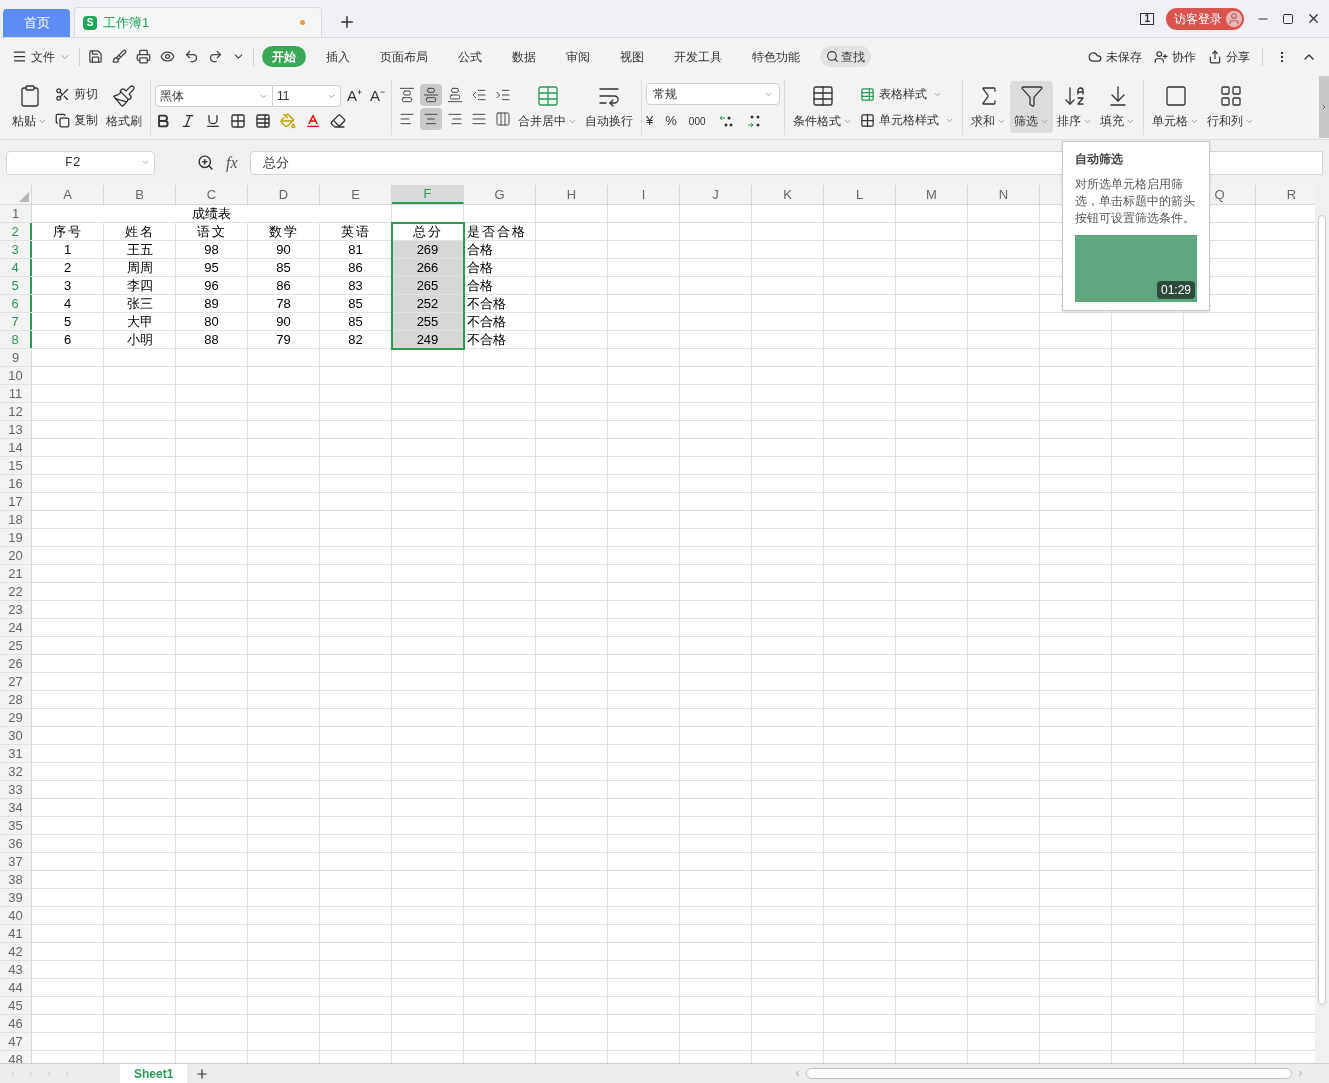 The height and width of the screenshot is (1083, 1329). I want to click on column-header: L, so click(860, 194).